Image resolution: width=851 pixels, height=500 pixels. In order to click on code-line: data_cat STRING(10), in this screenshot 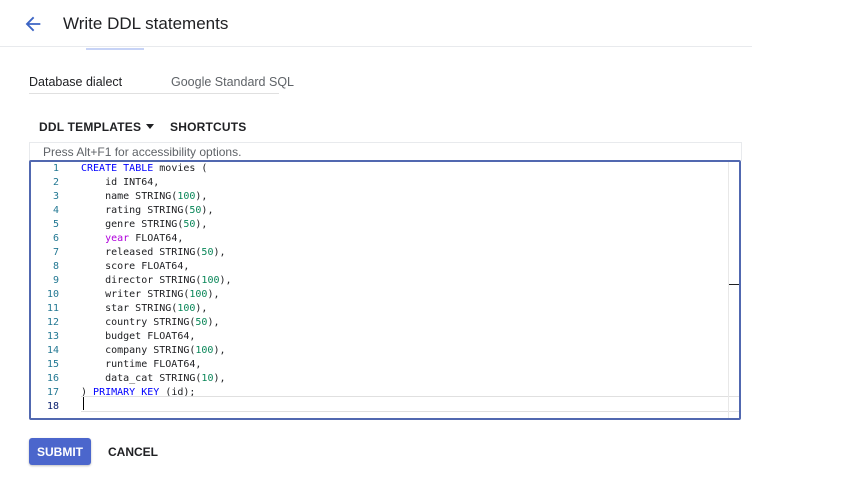, I will do `click(153, 379)`.